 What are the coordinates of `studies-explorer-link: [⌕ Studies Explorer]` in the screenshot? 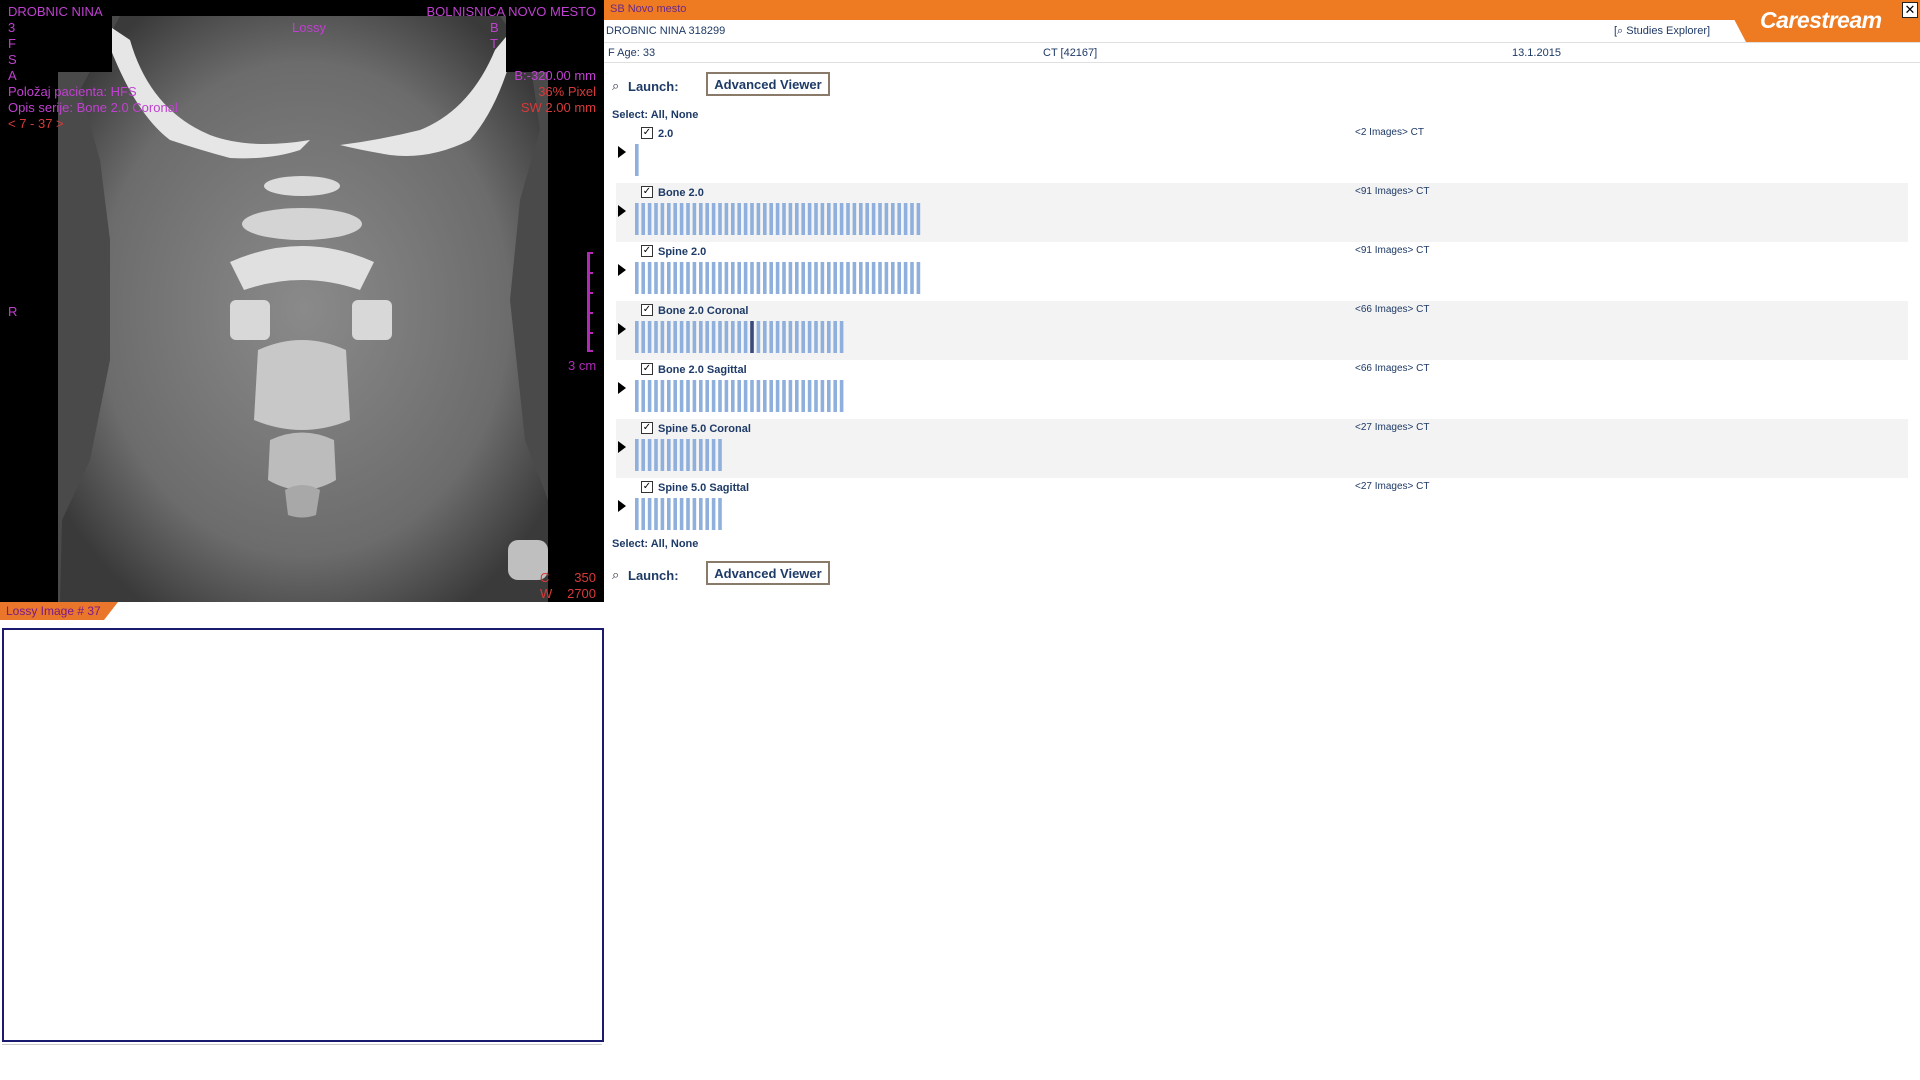 It's located at (1662, 31).